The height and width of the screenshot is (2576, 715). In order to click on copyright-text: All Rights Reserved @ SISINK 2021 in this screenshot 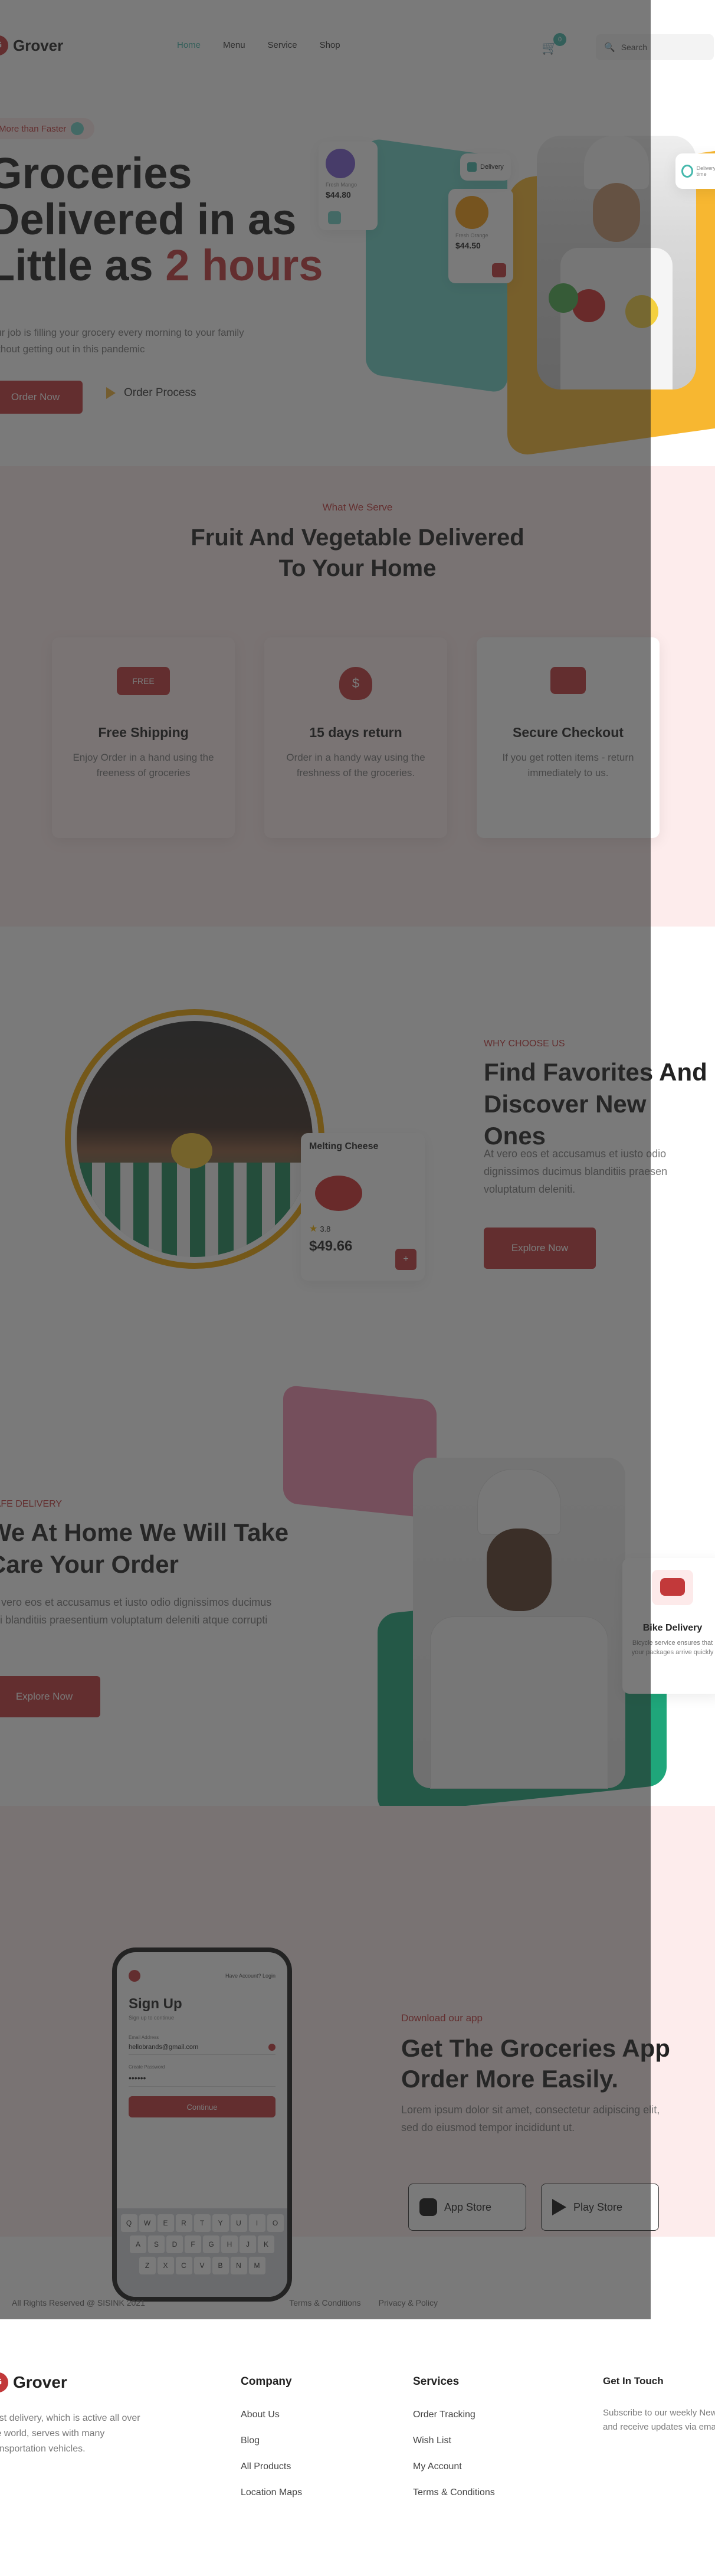, I will do `click(78, 2302)`.